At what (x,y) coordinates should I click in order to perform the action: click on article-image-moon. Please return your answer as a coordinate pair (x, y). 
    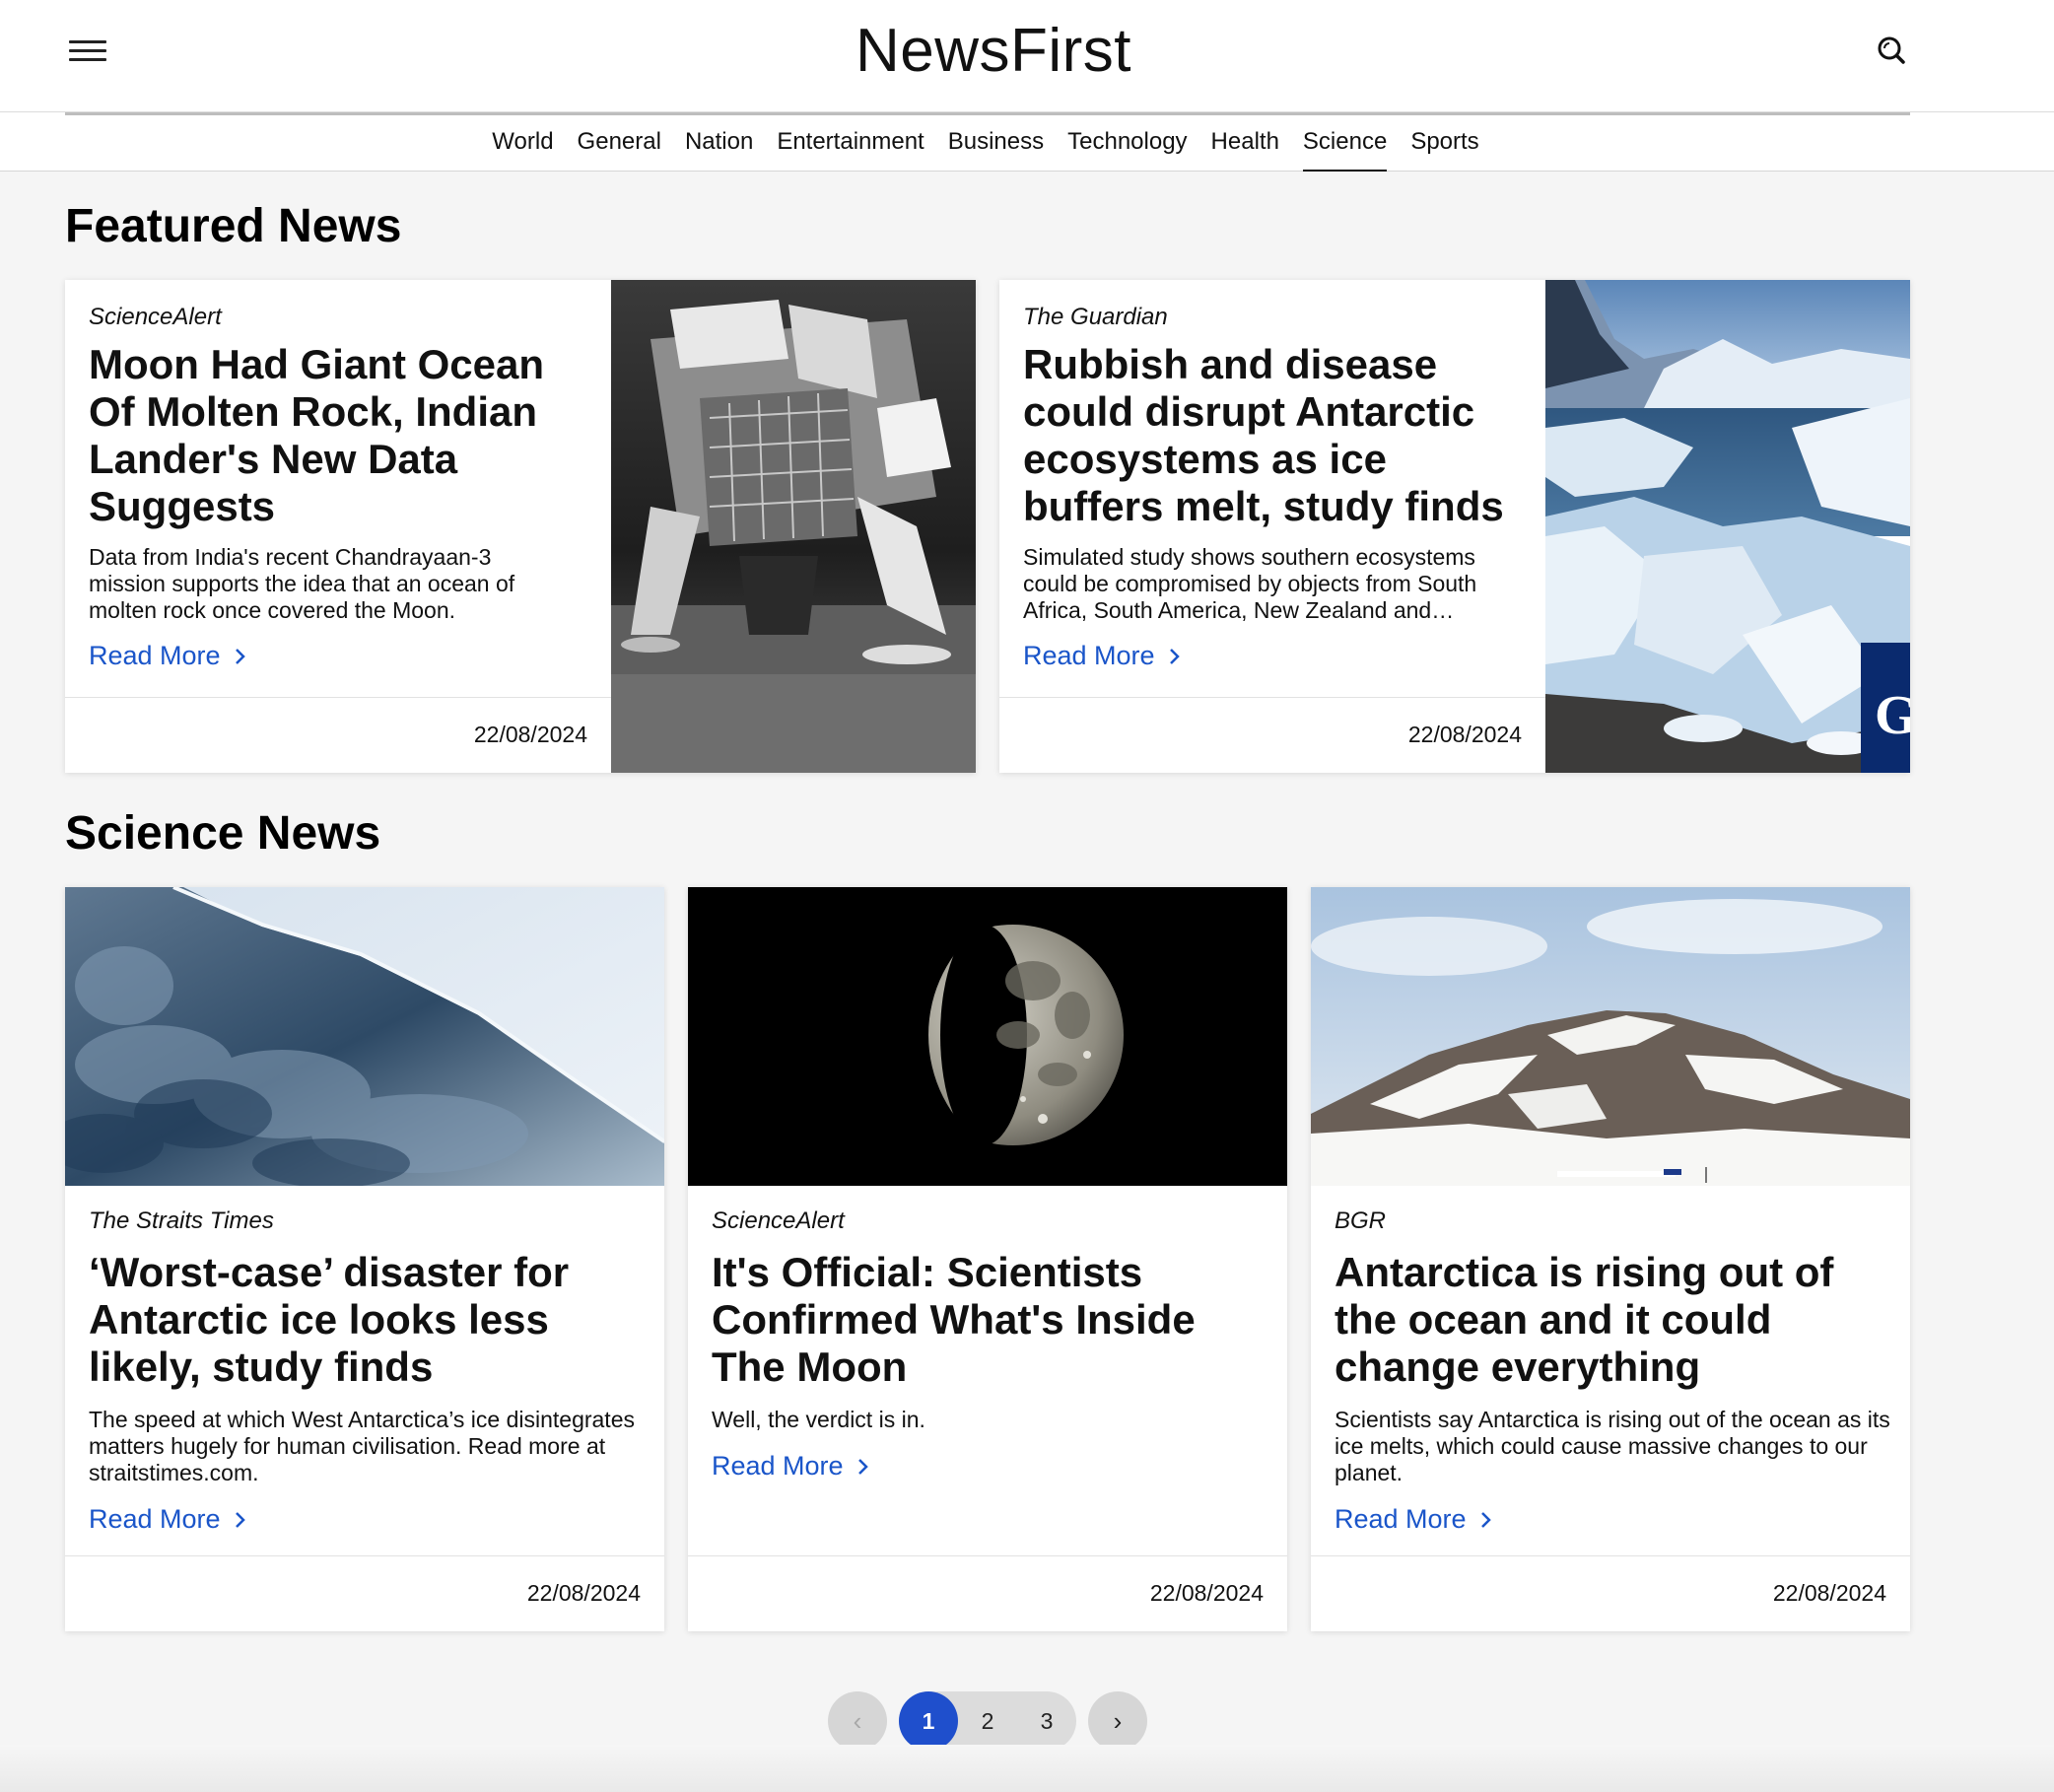
    Looking at the image, I should click on (988, 1036).